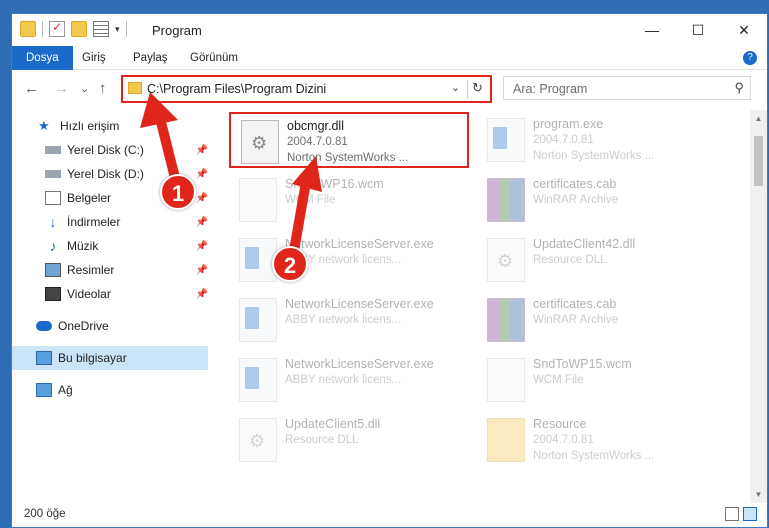 The width and height of the screenshot is (769, 528). What do you see at coordinates (110, 390) in the screenshot?
I see `sidebar-item-network: Ağ` at bounding box center [110, 390].